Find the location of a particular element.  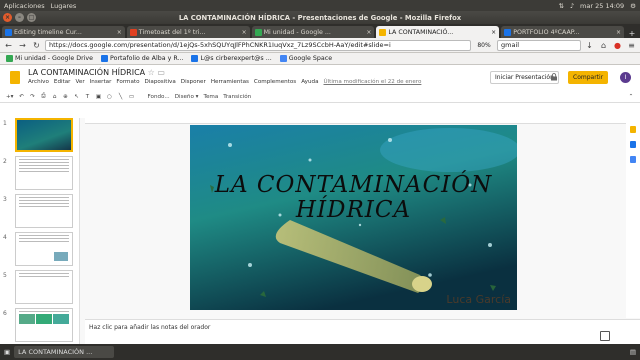

menu-herramientas: Herramientas is located at coordinates (230, 82).